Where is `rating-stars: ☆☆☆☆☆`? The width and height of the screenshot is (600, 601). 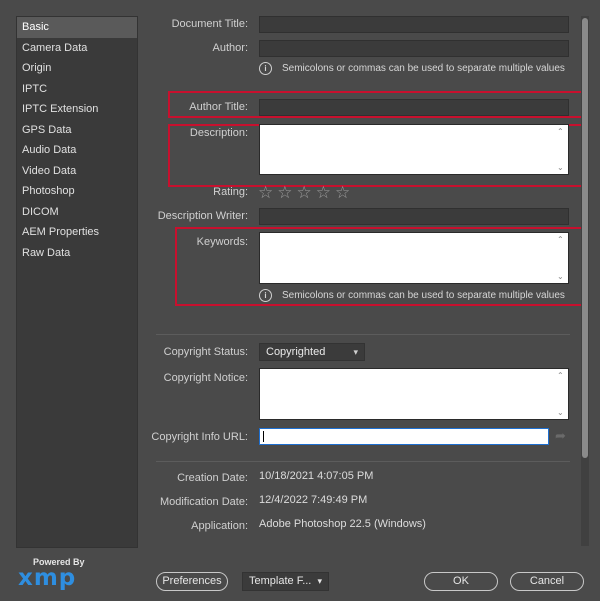 rating-stars: ☆☆☆☆☆ is located at coordinates (306, 193).